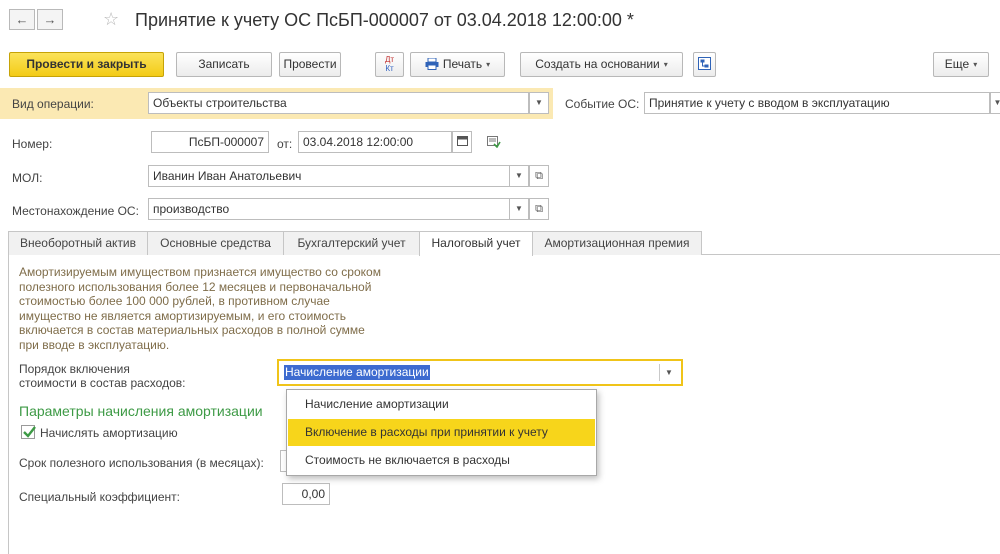  Describe the element at coordinates (432, 63) in the screenshot. I see `printer-icon` at that location.